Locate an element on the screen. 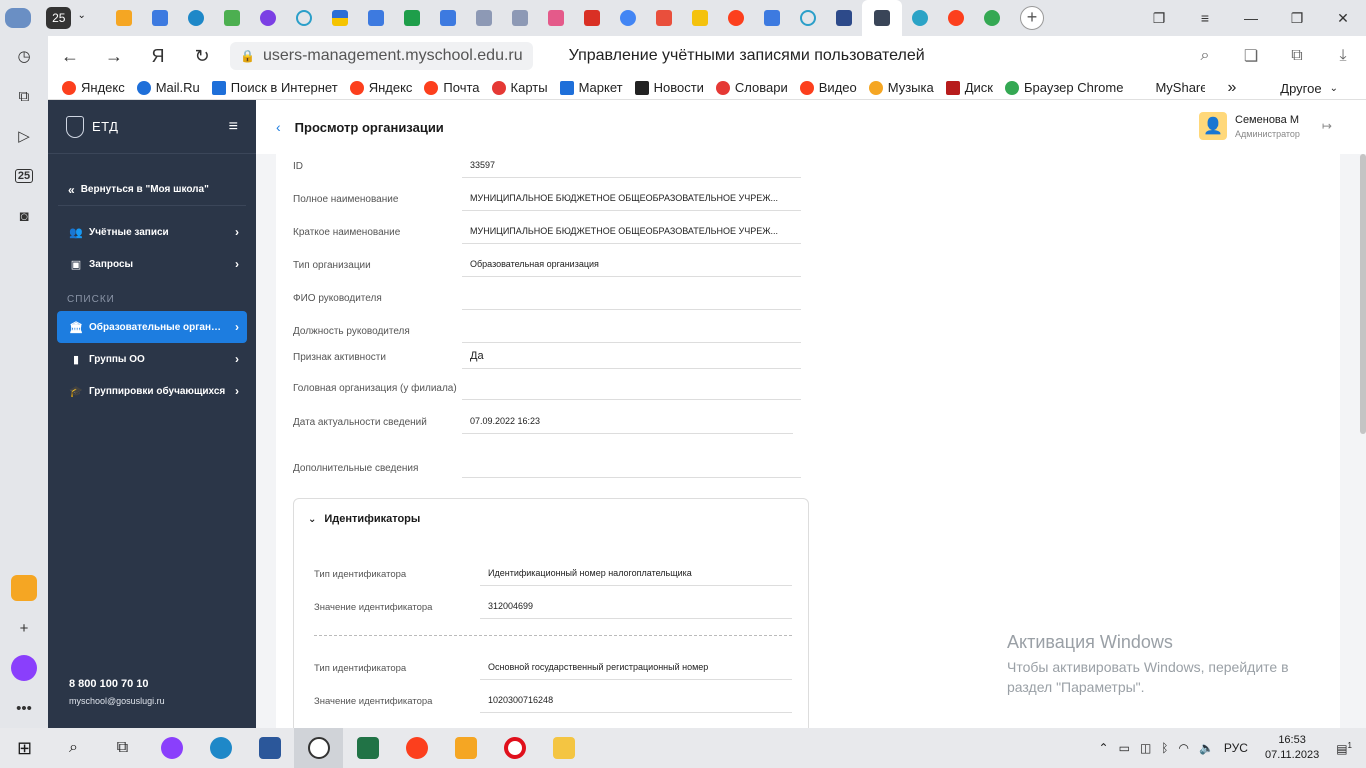  bookmark-item: Новости is located at coordinates (669, 87).